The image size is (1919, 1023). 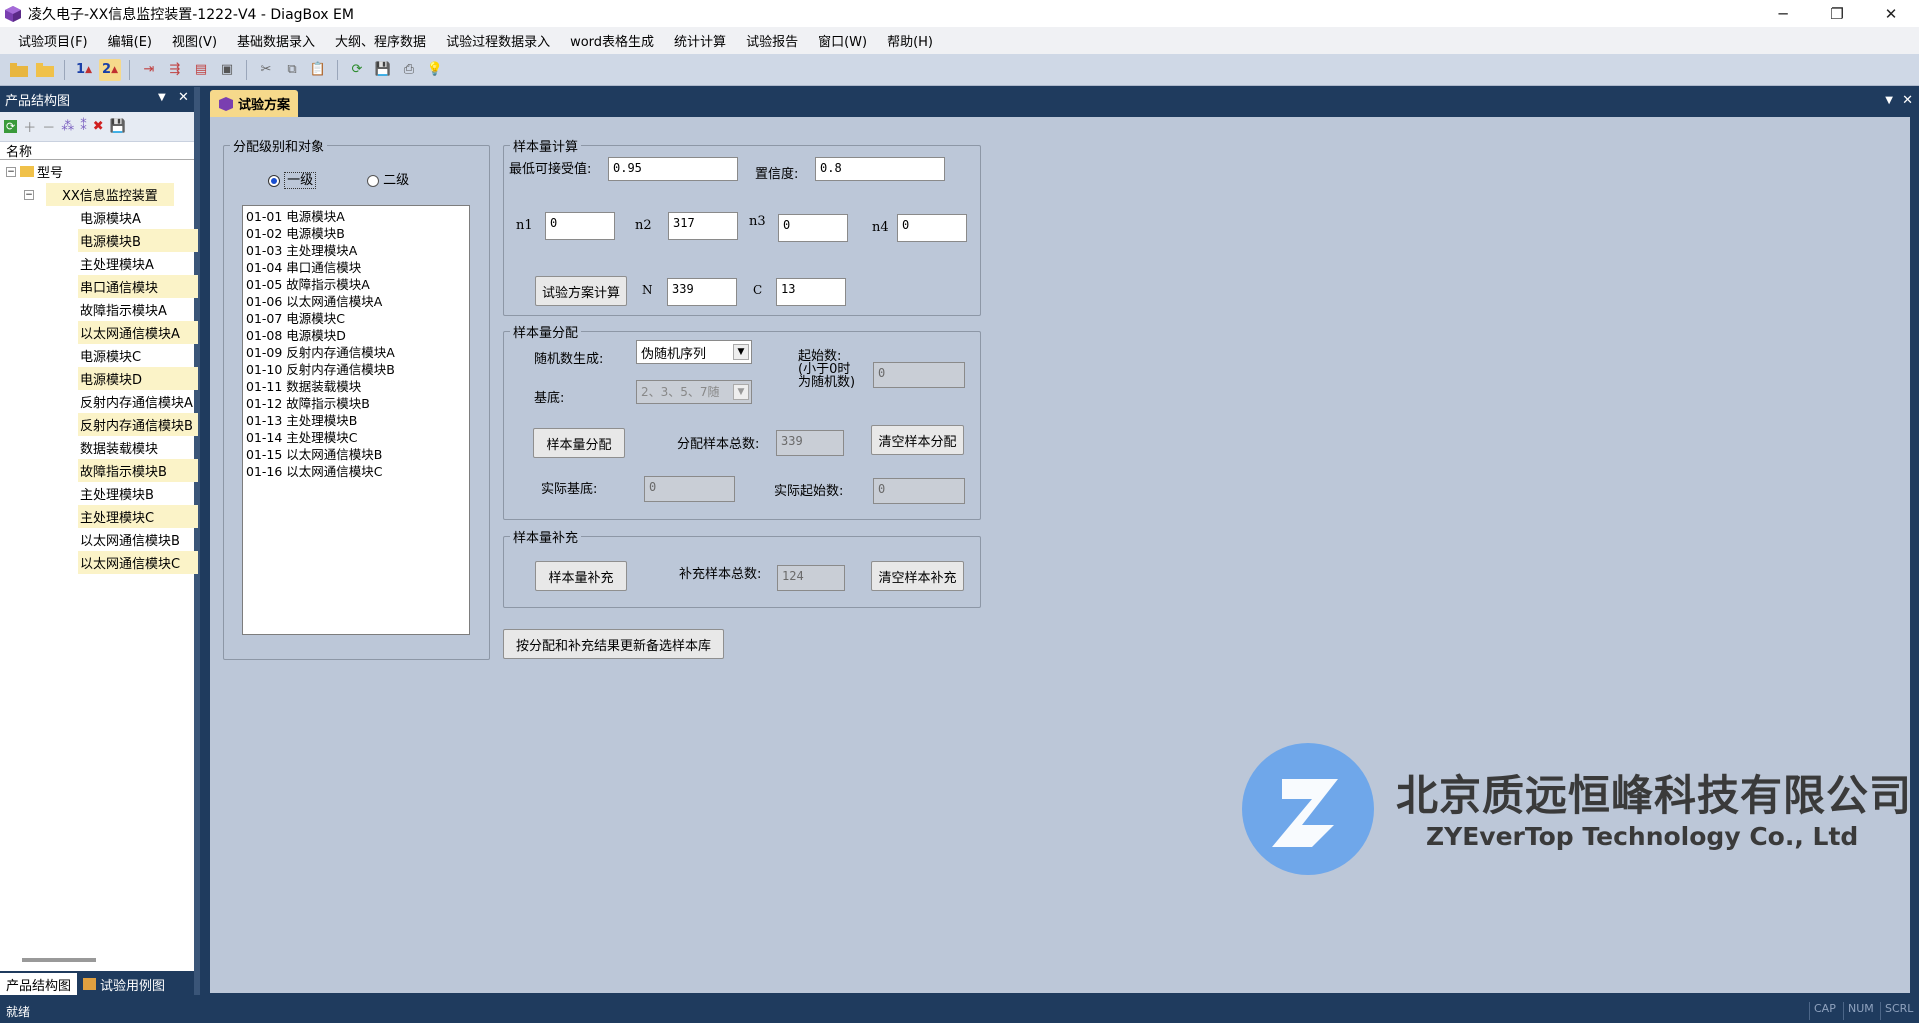 What do you see at coordinates (356, 335) in the screenshot?
I see `list-item: 01-08 电源模块D` at bounding box center [356, 335].